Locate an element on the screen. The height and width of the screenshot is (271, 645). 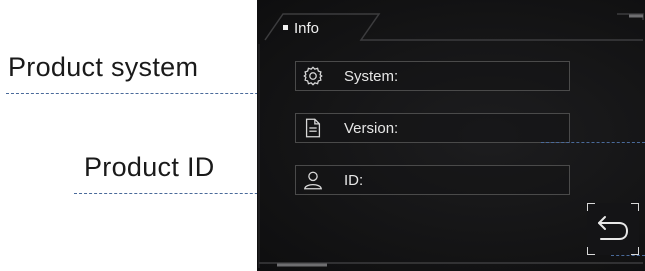
version-field: Version: is located at coordinates (432, 128).